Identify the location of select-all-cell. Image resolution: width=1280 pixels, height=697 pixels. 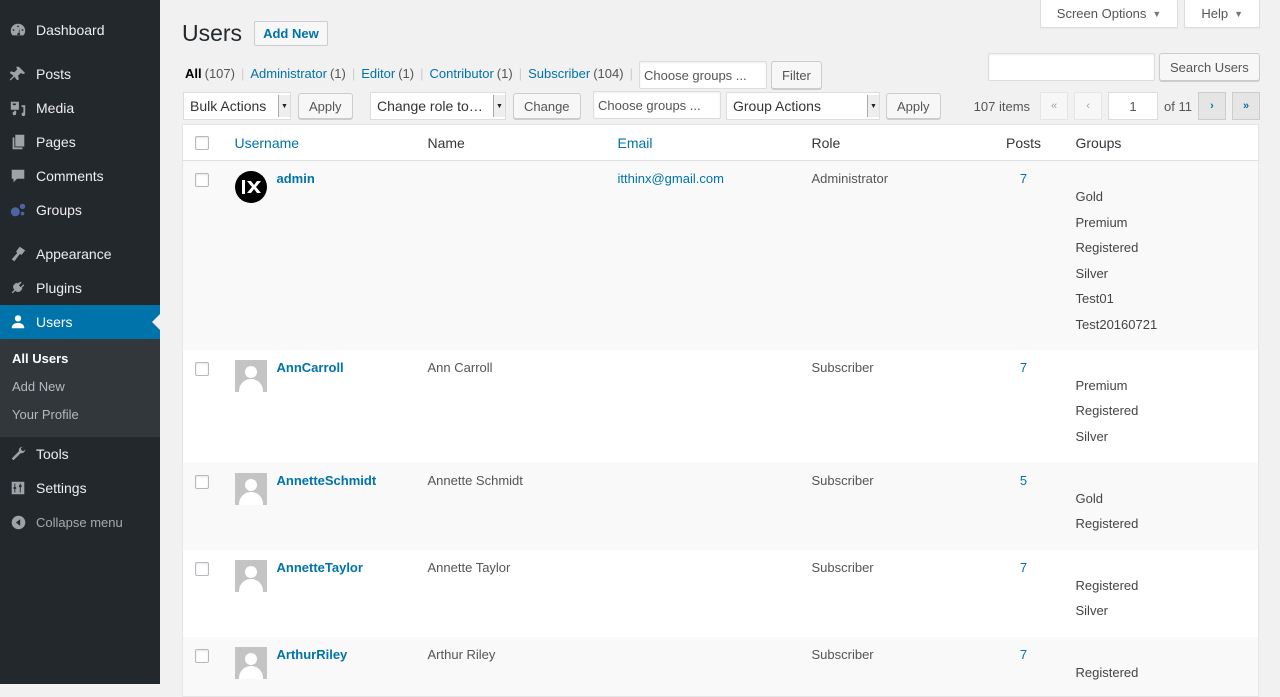
(203, 142).